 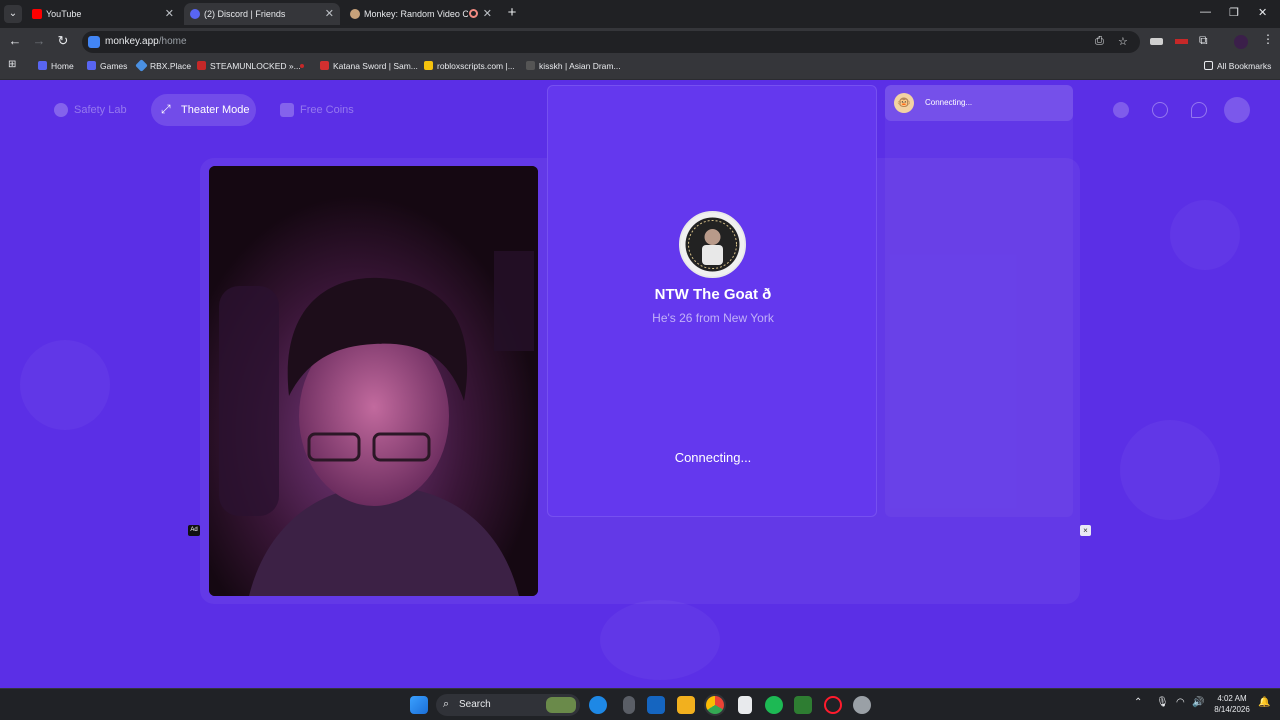 What do you see at coordinates (713, 318) in the screenshot?
I see `peer-subtitle: He's 26 from New York` at bounding box center [713, 318].